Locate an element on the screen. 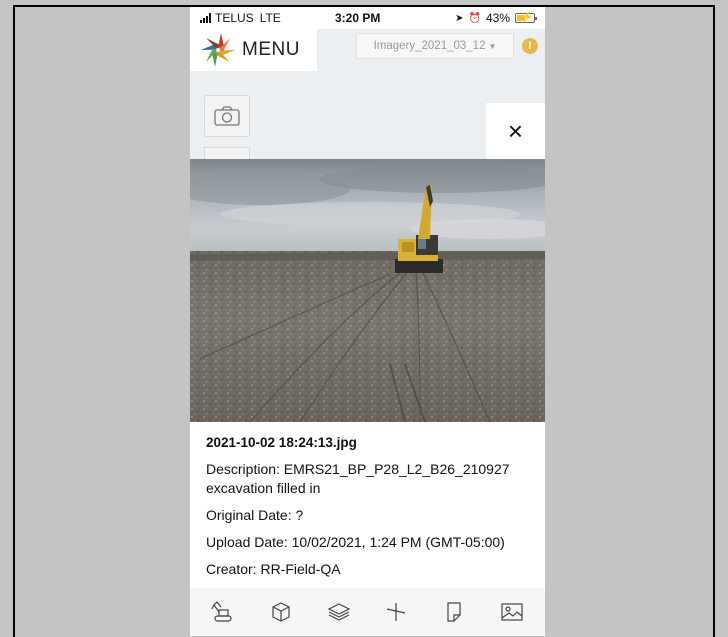 Image resolution: width=728 pixels, height=637 pixels. cube-icon is located at coordinates (281, 612).